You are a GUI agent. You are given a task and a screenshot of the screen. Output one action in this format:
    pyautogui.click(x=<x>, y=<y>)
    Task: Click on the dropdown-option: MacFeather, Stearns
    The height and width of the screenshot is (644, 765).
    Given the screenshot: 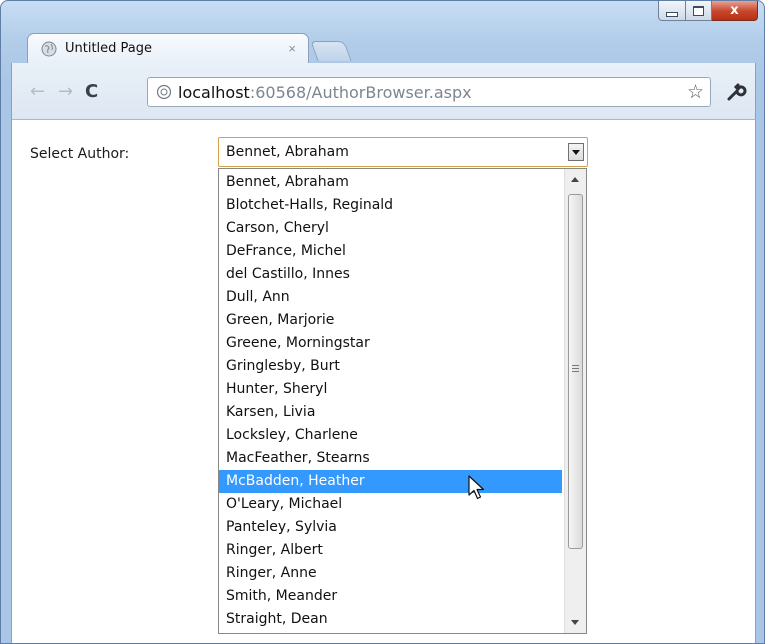 What is the action you would take?
    pyautogui.click(x=390, y=458)
    